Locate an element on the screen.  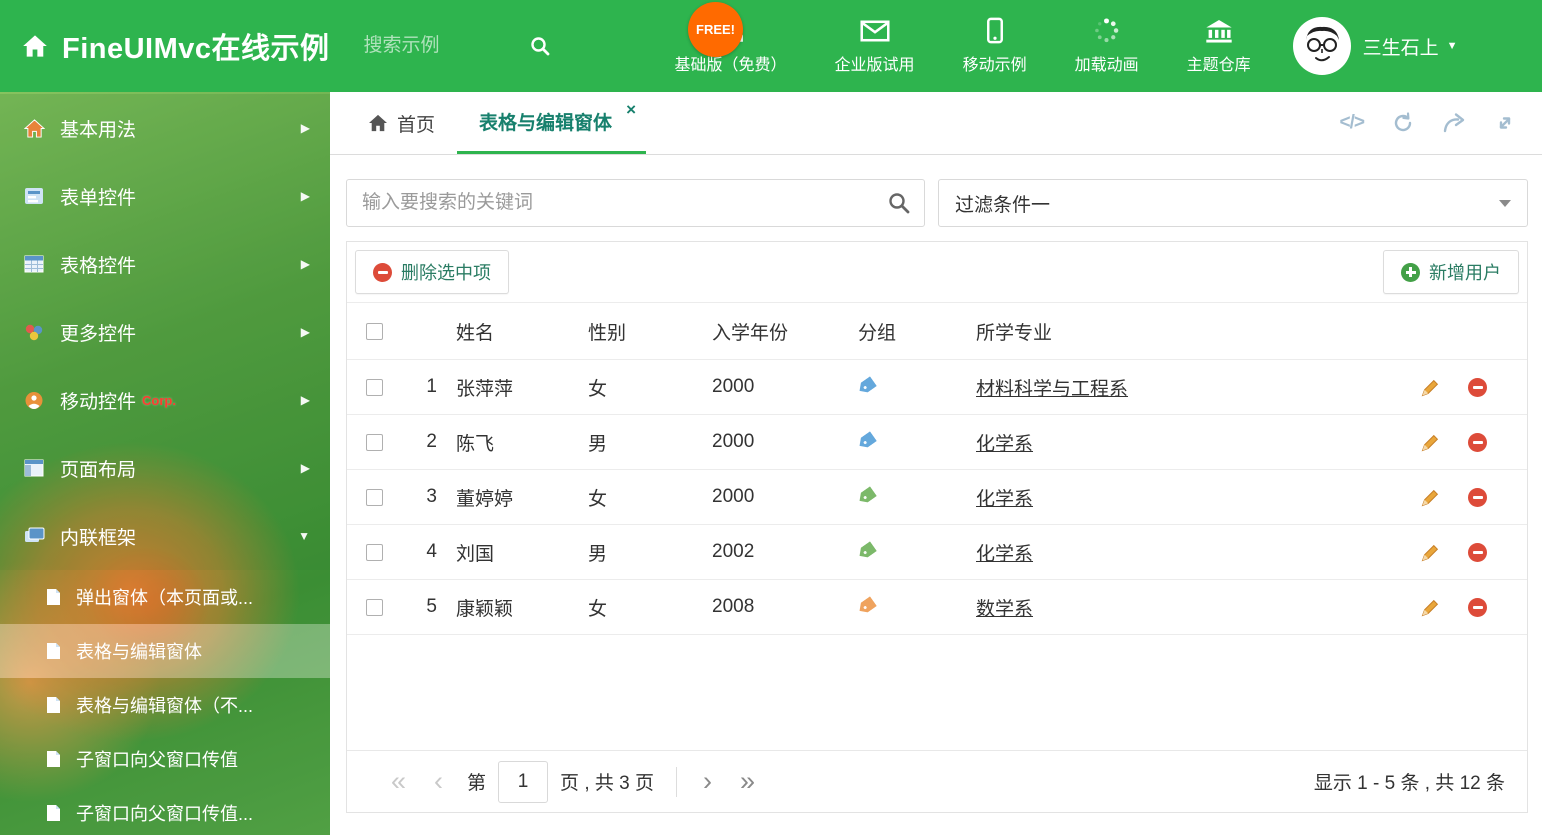
next-page-icon: › is located at coordinates (707, 781).